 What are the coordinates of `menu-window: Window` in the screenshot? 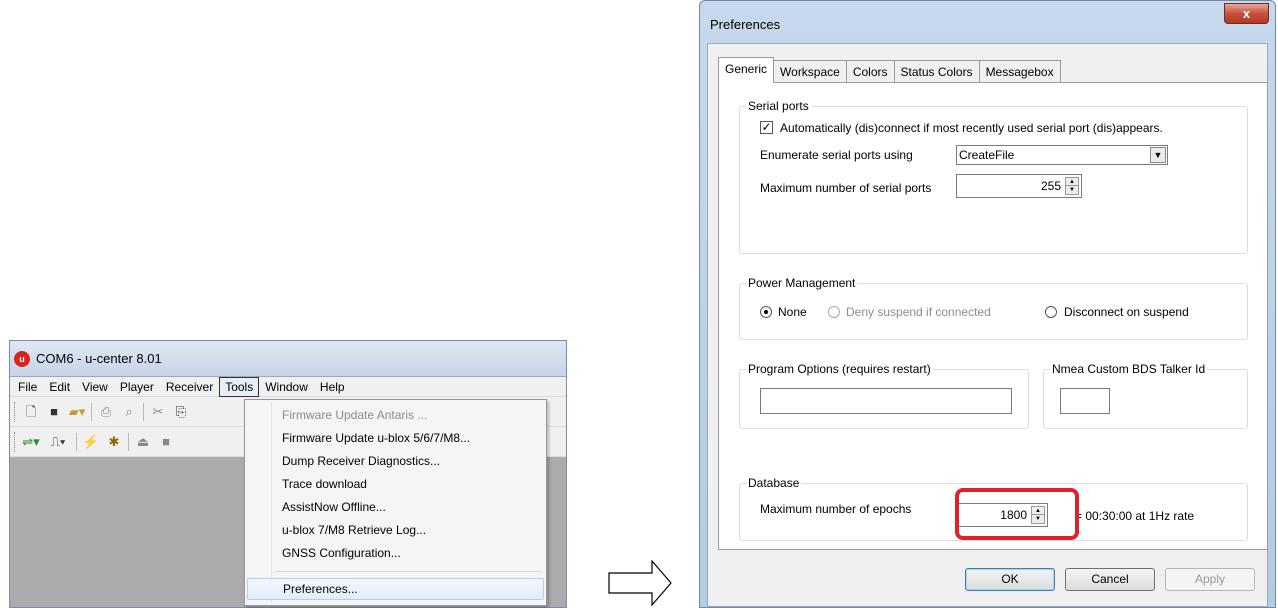 It's located at (286, 387).